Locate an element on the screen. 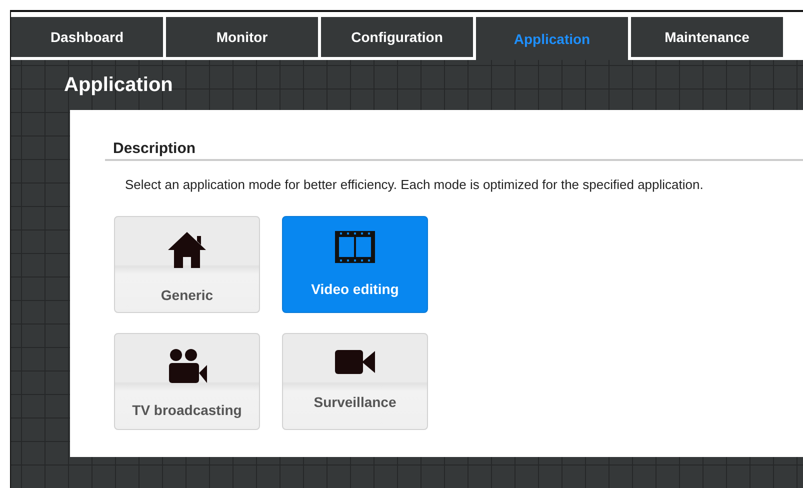  section-title: Description is located at coordinates (454, 150).